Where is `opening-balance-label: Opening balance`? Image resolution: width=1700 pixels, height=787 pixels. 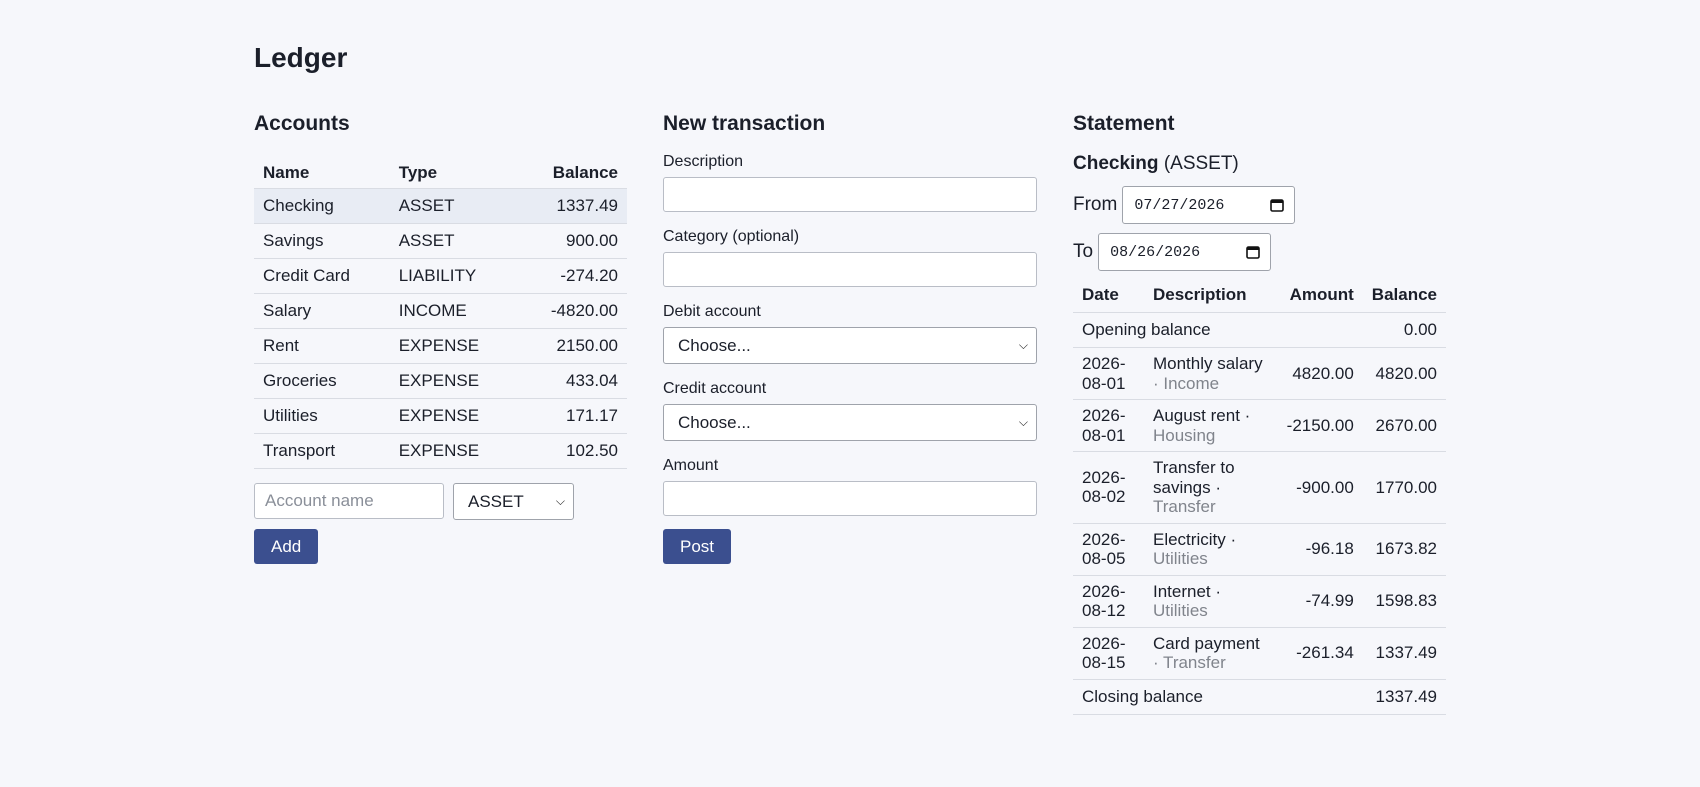
opening-balance-label: Opening balance is located at coordinates (1218, 330).